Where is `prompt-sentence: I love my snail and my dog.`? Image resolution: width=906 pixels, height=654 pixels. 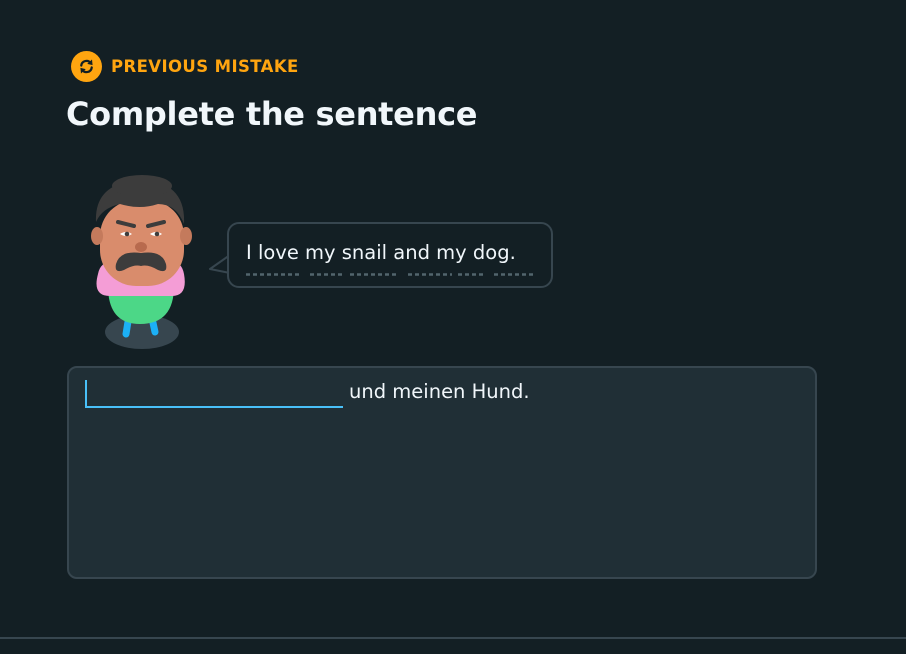
prompt-sentence: I love my snail and my dog. is located at coordinates (381, 252).